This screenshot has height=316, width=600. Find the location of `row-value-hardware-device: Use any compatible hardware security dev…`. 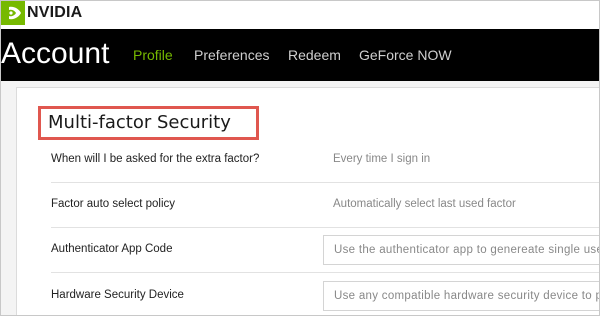

row-value-hardware-device: Use any compatible hardware security dev… is located at coordinates (461, 296).